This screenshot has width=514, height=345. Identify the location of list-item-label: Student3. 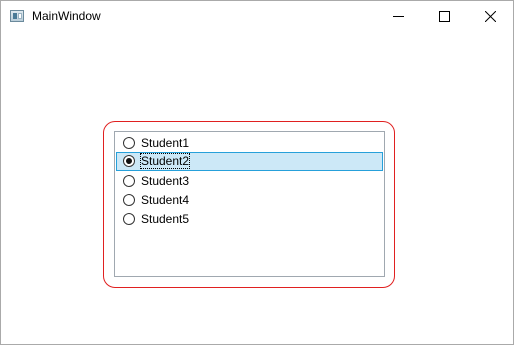
(165, 181).